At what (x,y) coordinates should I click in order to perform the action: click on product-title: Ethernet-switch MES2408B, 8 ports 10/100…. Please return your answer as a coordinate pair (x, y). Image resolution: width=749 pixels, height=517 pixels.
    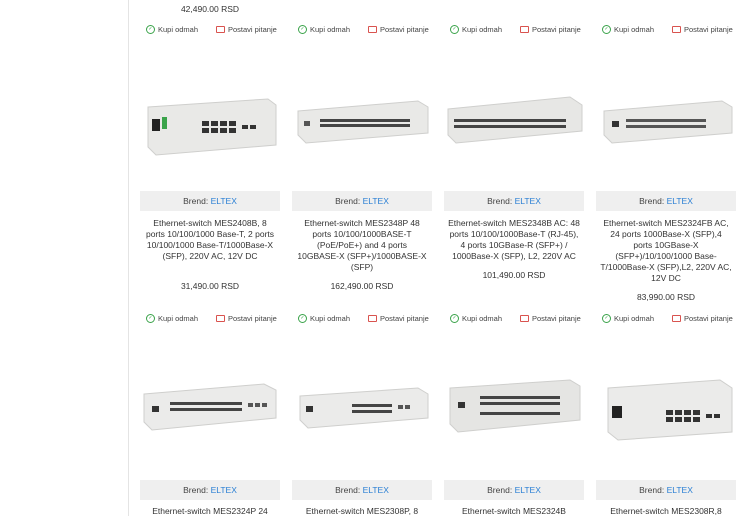
    Looking at the image, I should click on (210, 240).